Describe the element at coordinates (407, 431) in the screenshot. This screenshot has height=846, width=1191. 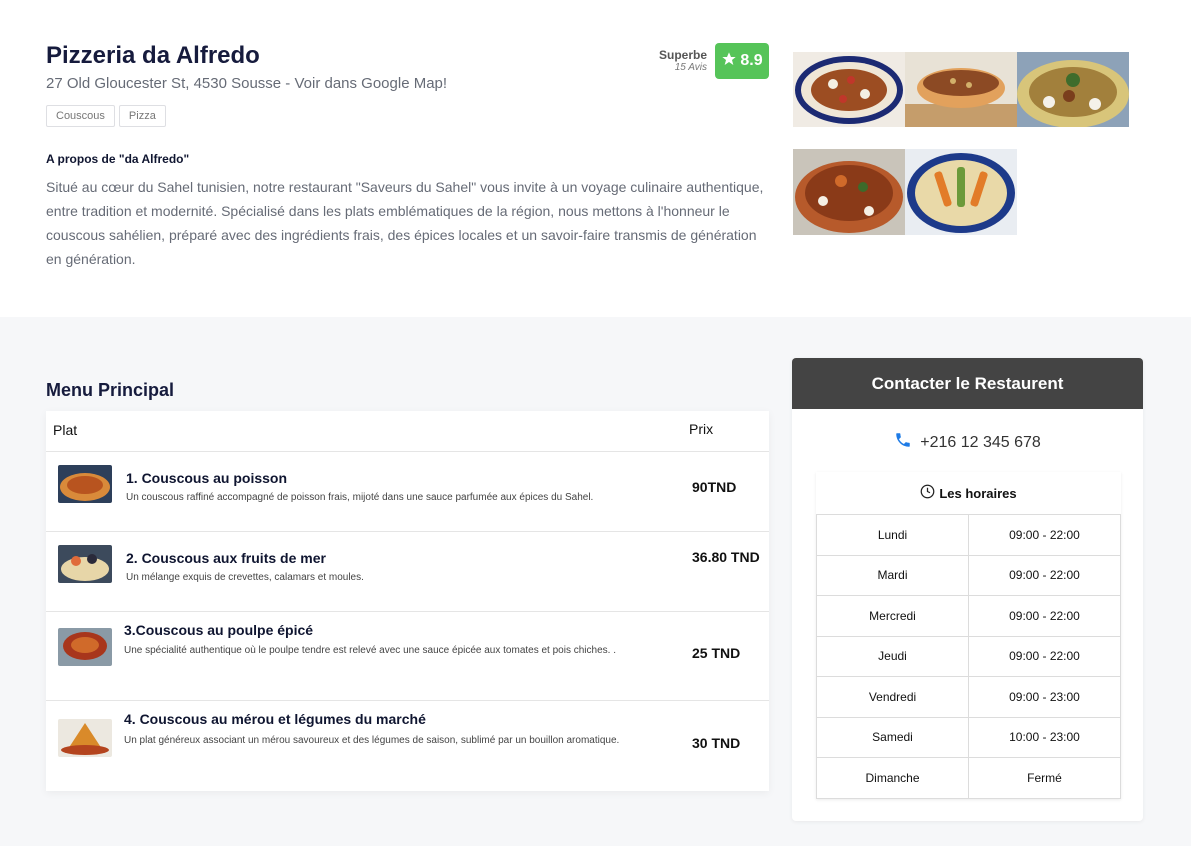
I see `menu-table-header: Plat Prix` at that location.